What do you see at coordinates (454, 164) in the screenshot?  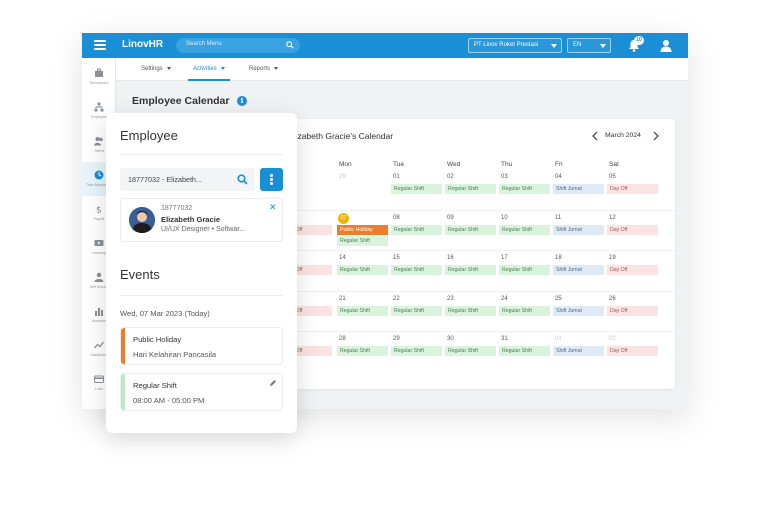 I see `weekday-header: Wed` at bounding box center [454, 164].